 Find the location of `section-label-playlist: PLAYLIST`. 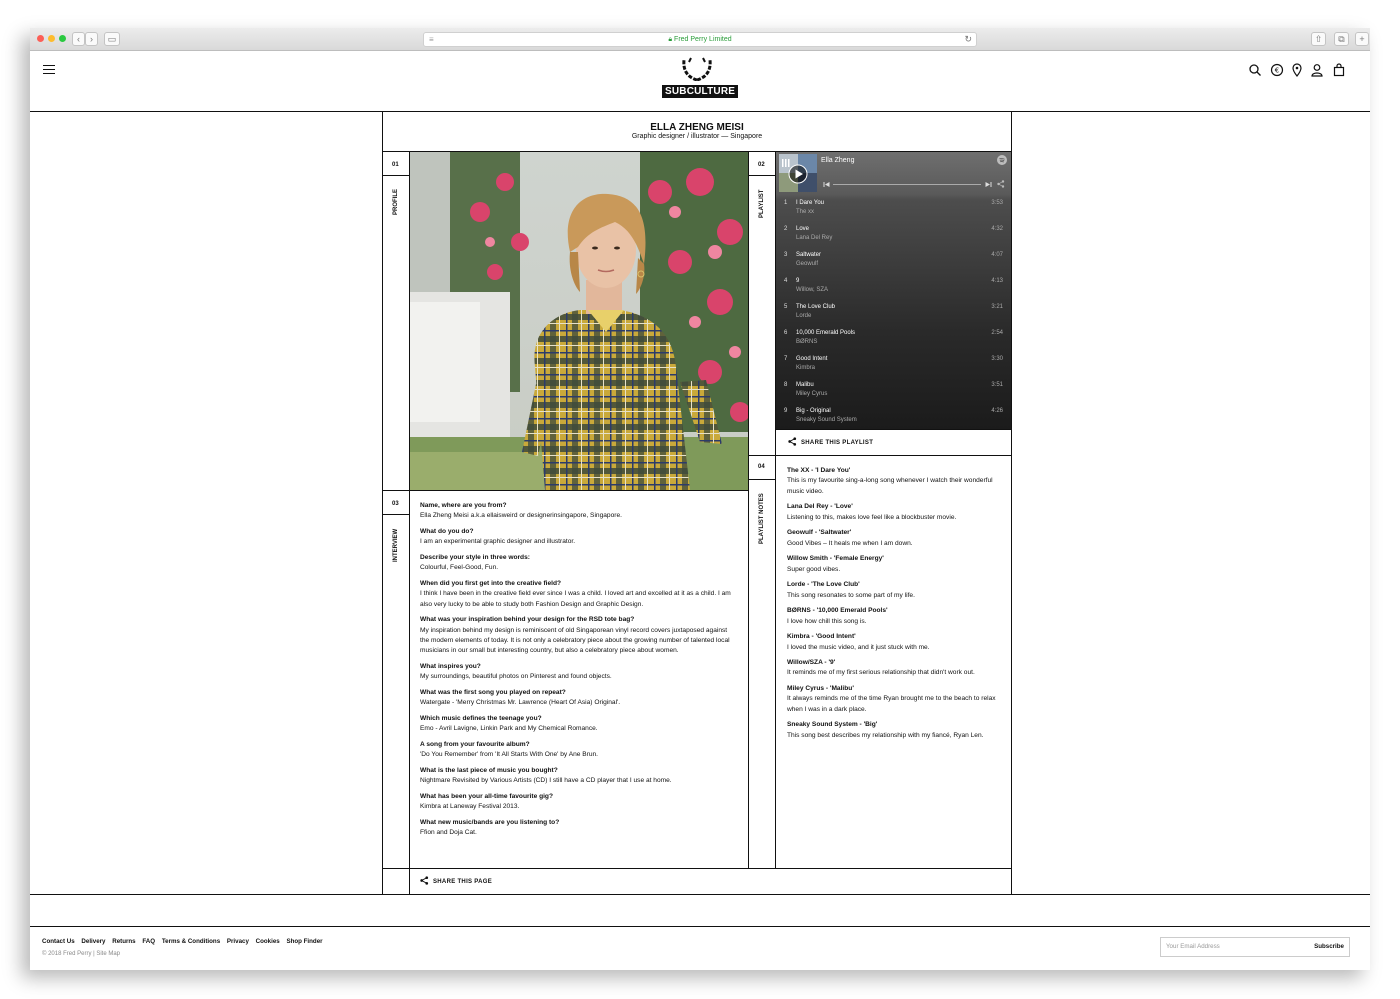

section-label-playlist: PLAYLIST is located at coordinates (762, 203).